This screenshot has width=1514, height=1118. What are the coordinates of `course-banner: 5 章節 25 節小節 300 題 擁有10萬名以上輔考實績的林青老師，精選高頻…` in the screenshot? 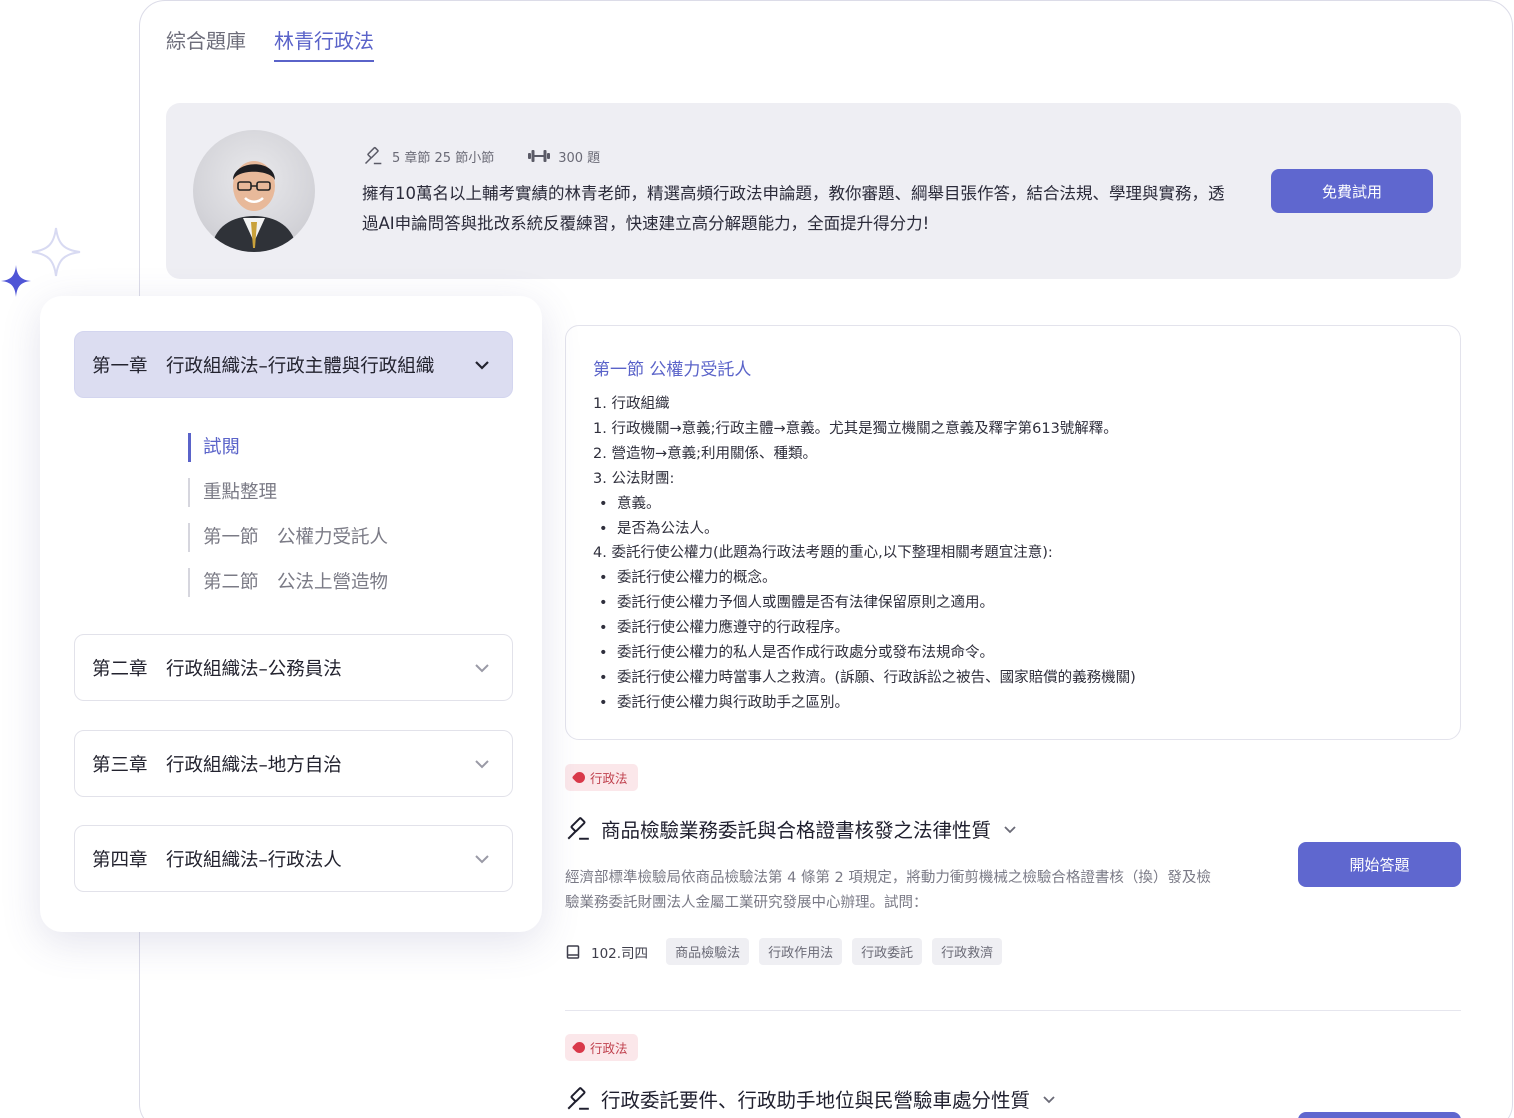 It's located at (813, 191).